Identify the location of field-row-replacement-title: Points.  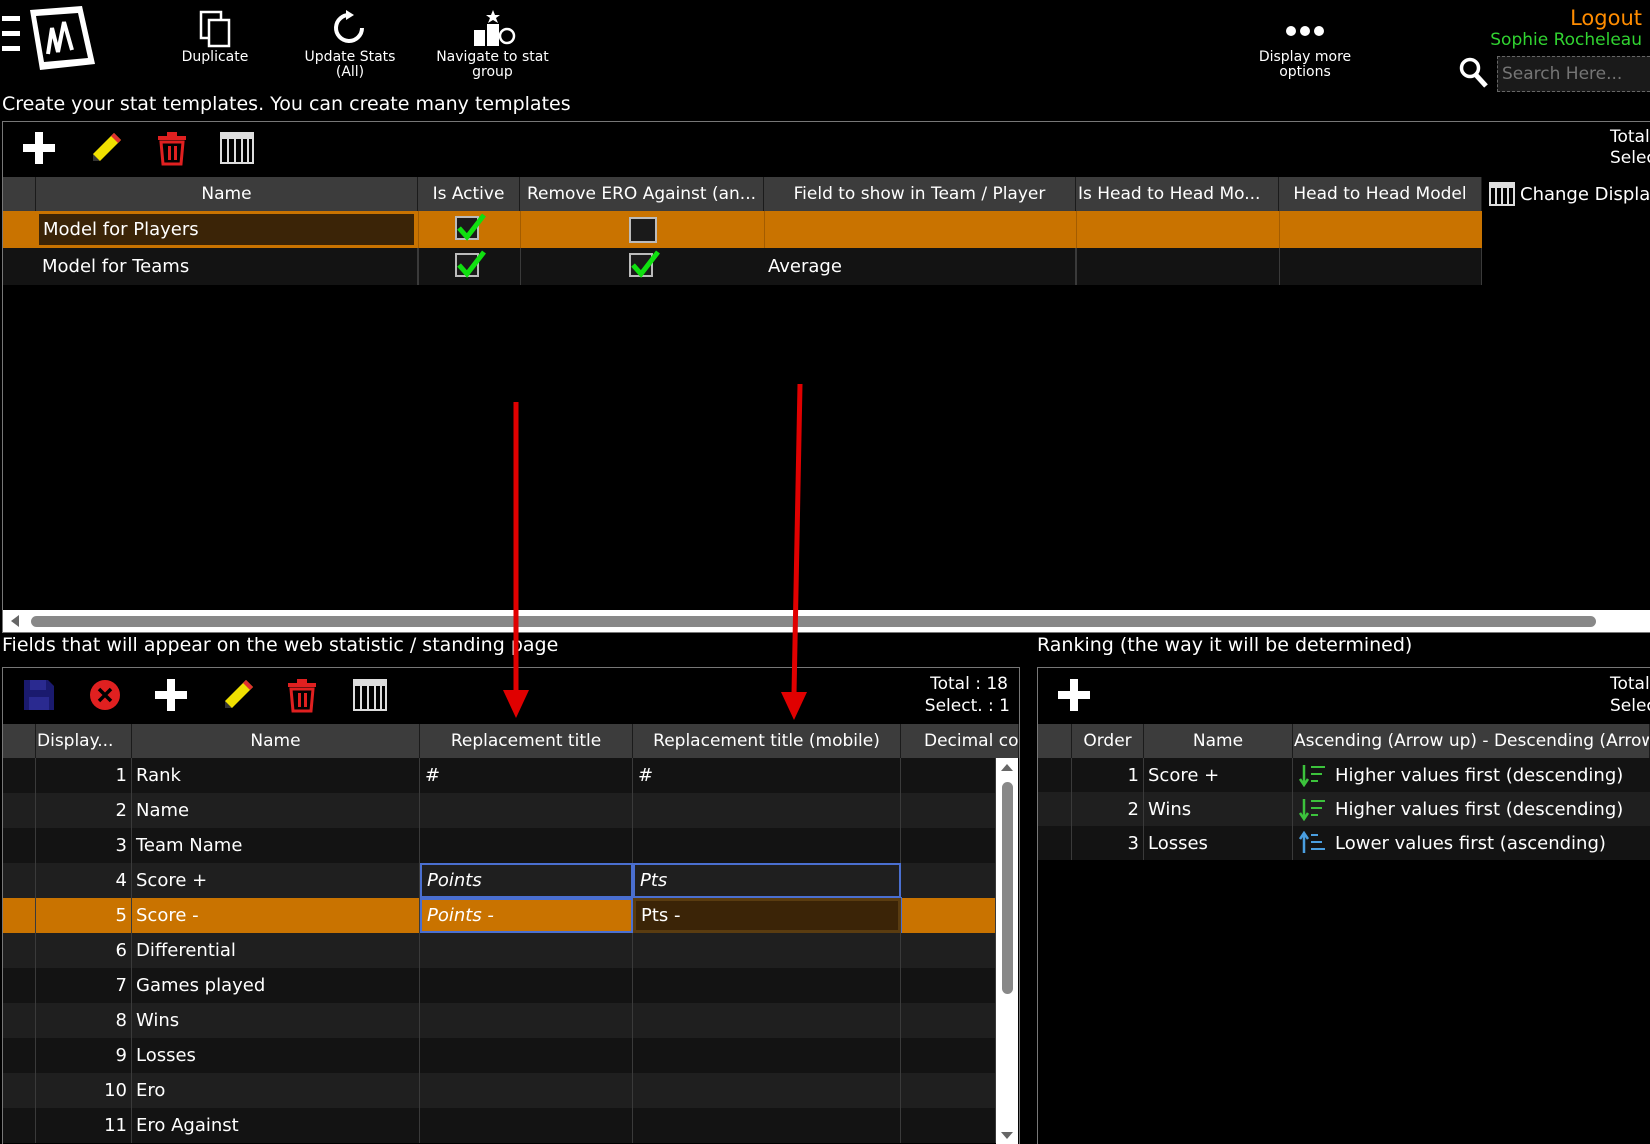
(526, 880).